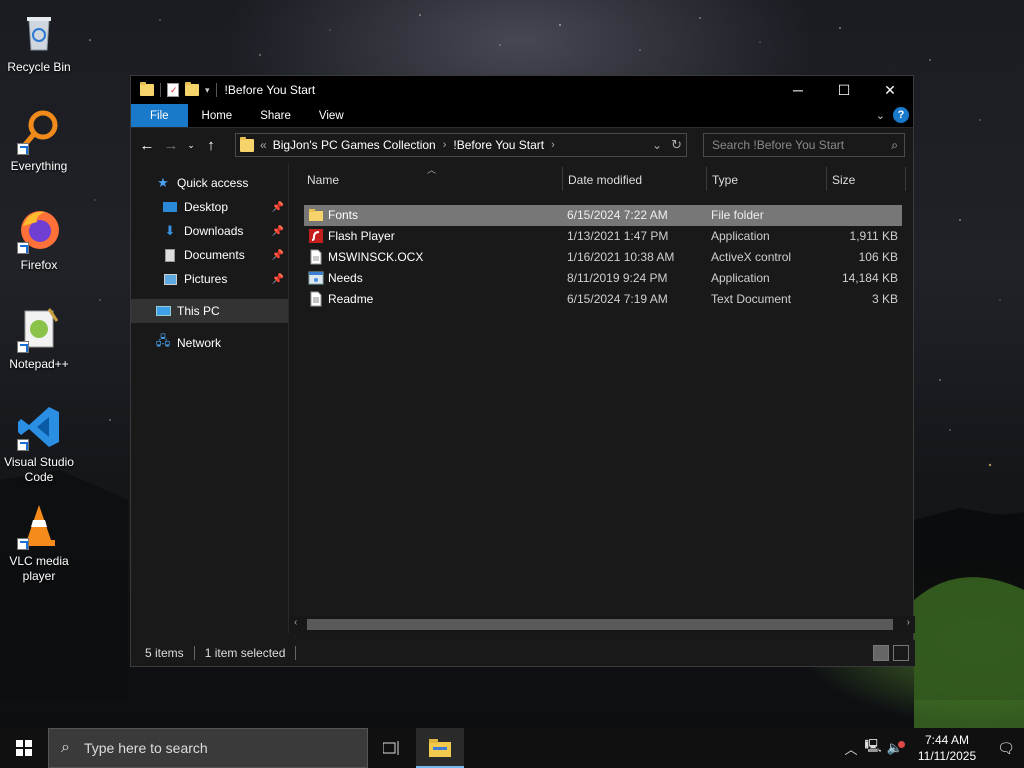 This screenshot has height=768, width=1024. I want to click on desktop-icon-vscode: Visual Studio Code, so click(39, 444).